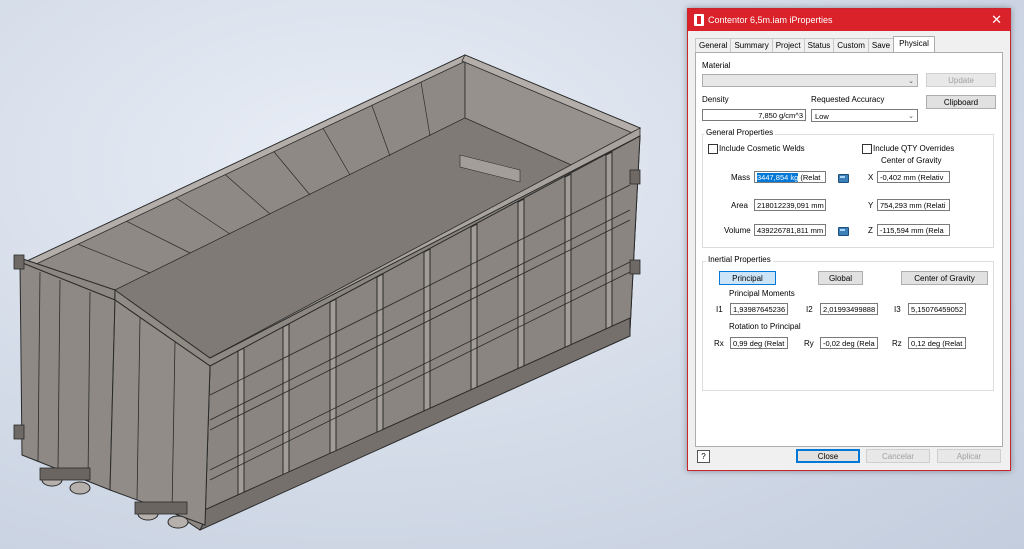 This screenshot has width=1024, height=549. What do you see at coordinates (849, 20) in the screenshot?
I see `dialog-titlebar: Contentor 6,5m.iam iProperties ✕` at bounding box center [849, 20].